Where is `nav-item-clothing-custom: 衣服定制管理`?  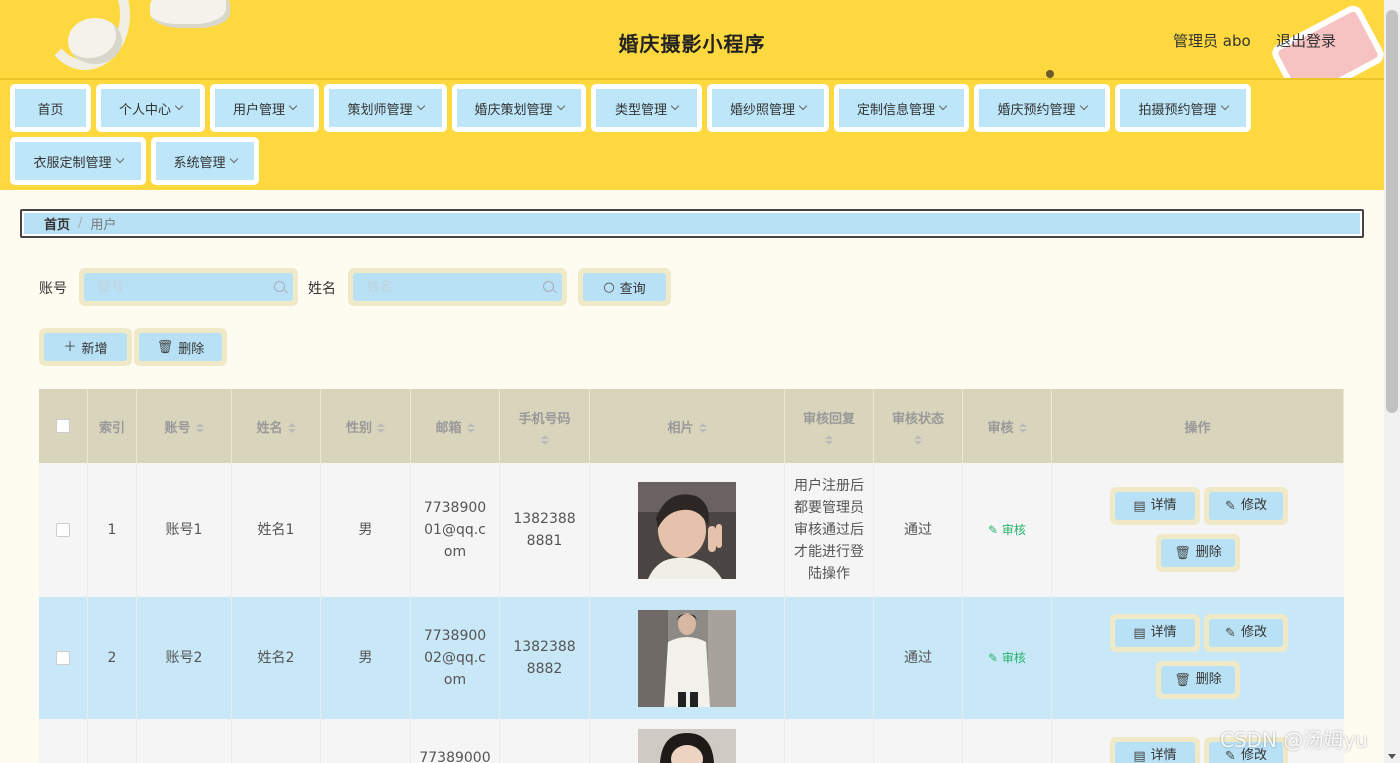 nav-item-clothing-custom: 衣服定制管理 is located at coordinates (78, 161).